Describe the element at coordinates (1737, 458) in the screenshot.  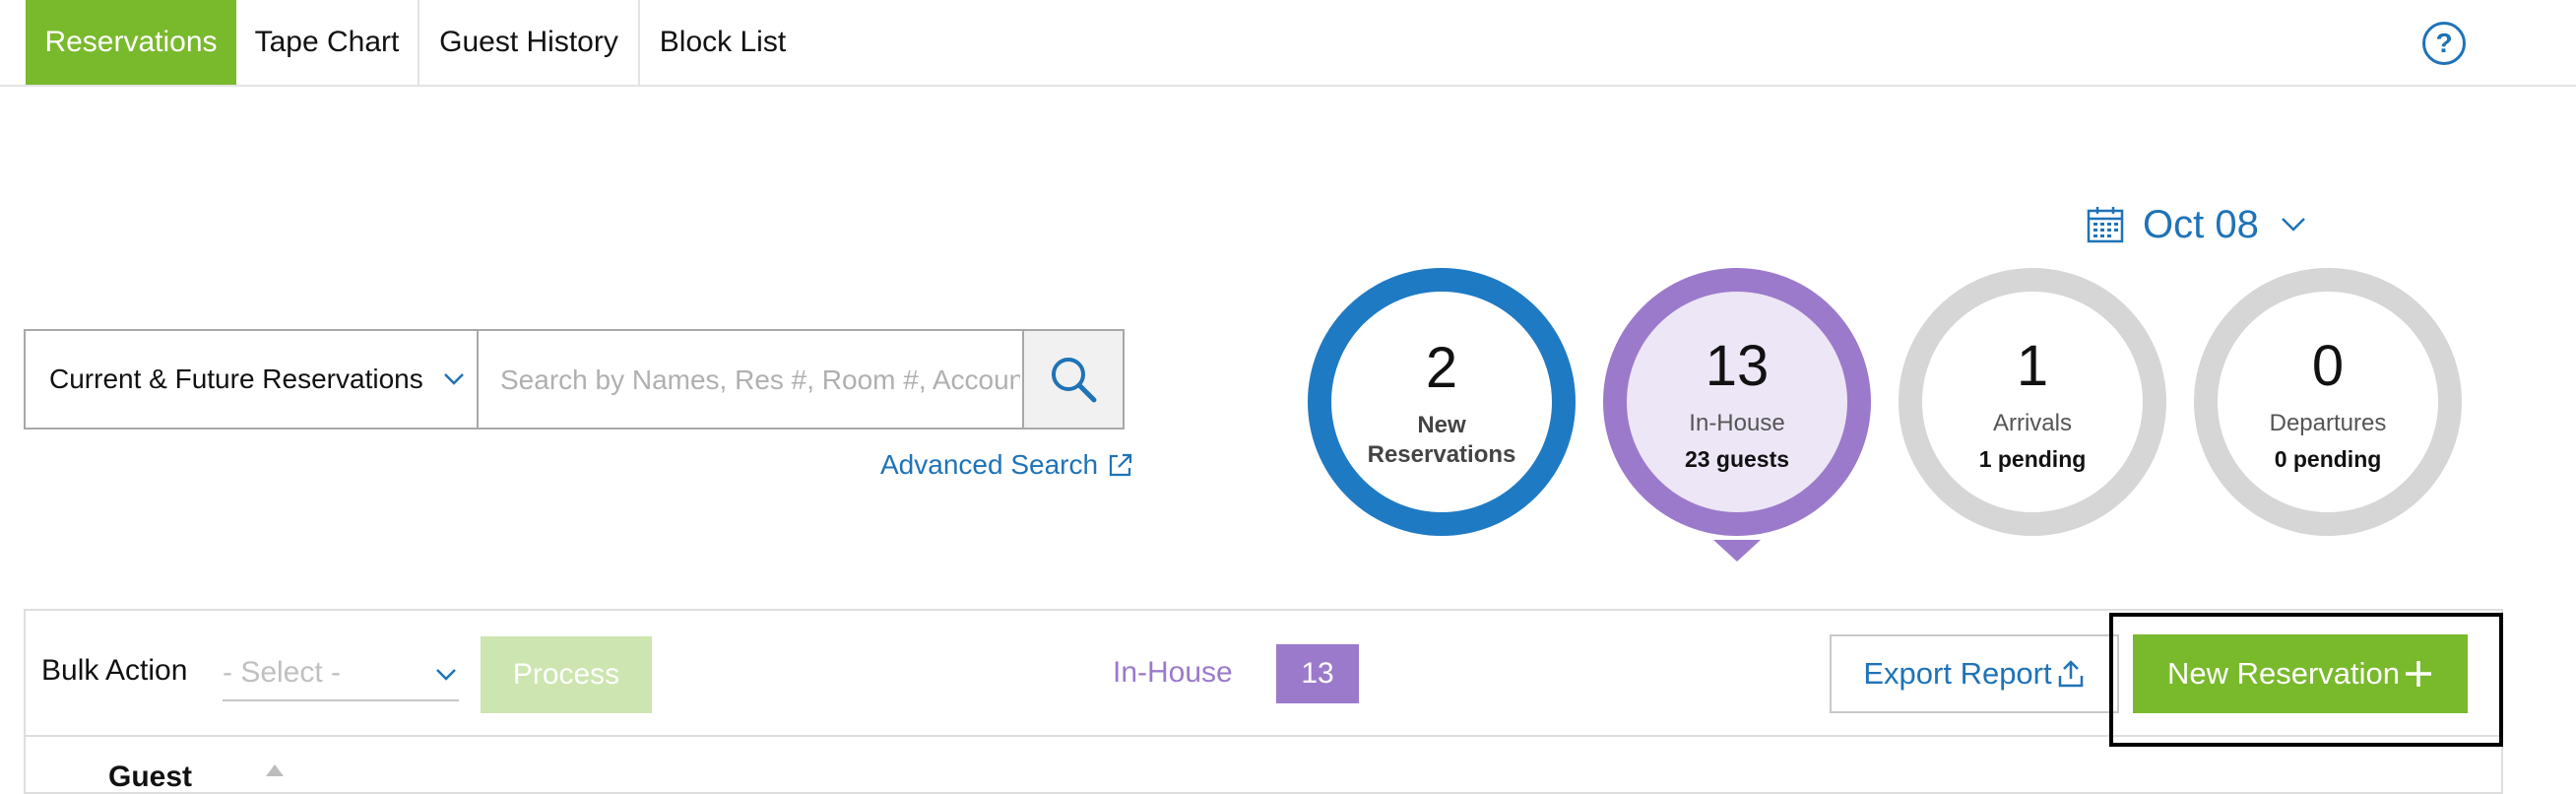
I see `in-house-guests: 23 guests` at that location.